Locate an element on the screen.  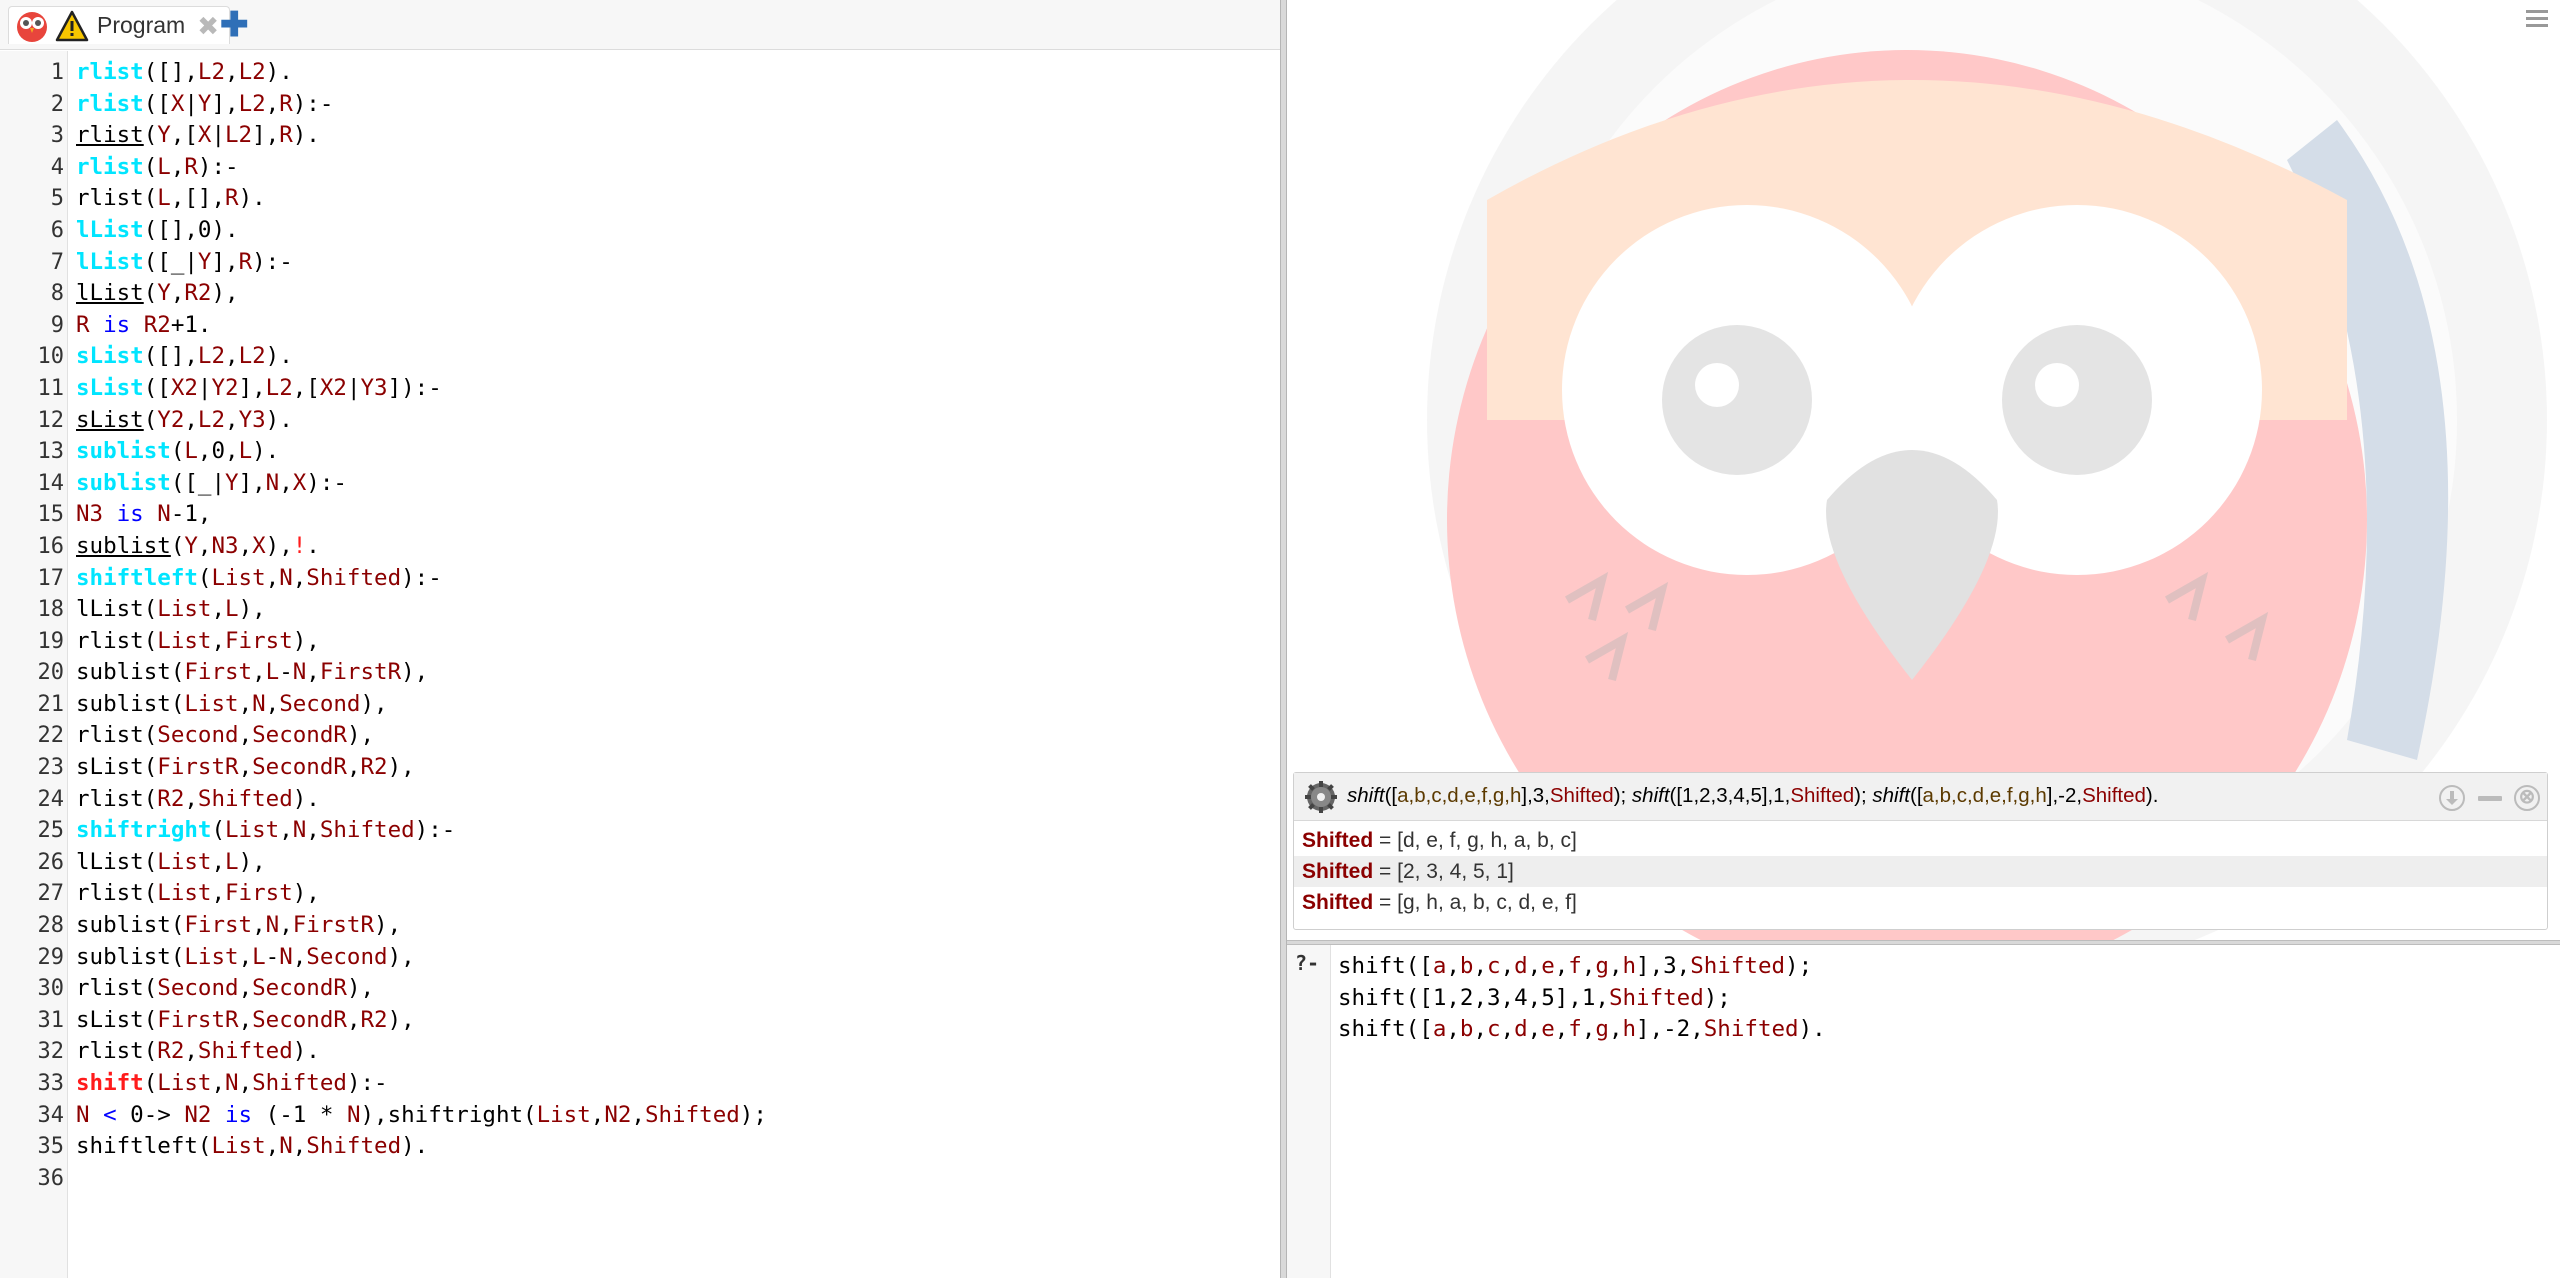
code-token: L is located at coordinates (191, 451).